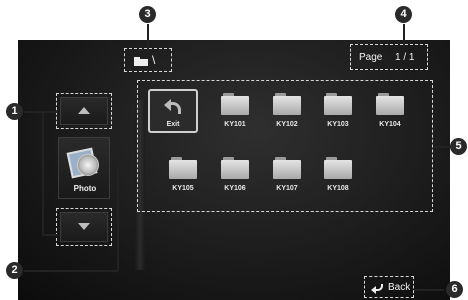  I want to click on callout-marker-5: 5, so click(458, 146).